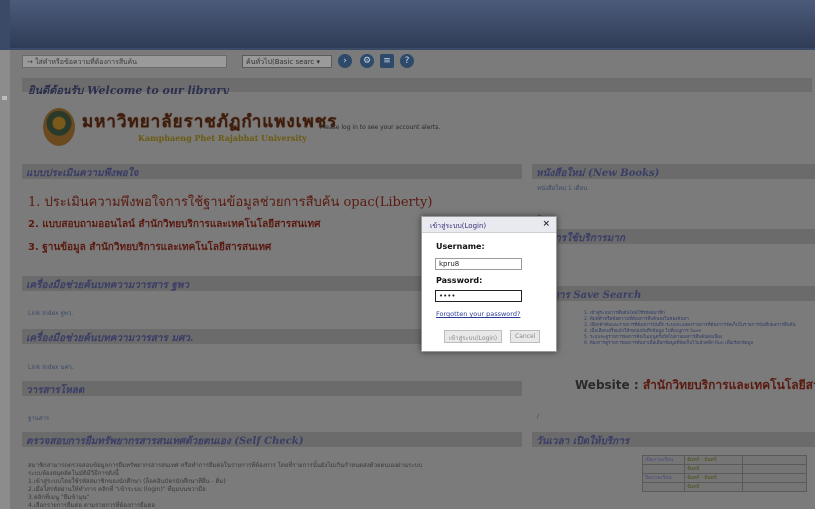 Image resolution: width=815 pixels, height=509 pixels. I want to click on login-dialog-title: เข้าสู่ระบบ(Login), so click(489, 225).